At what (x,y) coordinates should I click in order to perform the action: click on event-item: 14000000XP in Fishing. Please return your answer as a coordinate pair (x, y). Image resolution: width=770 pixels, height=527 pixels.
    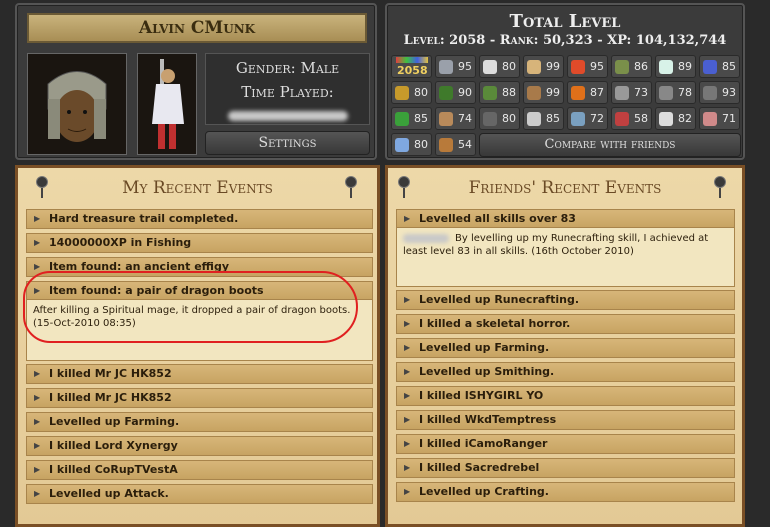
    Looking at the image, I should click on (199, 243).